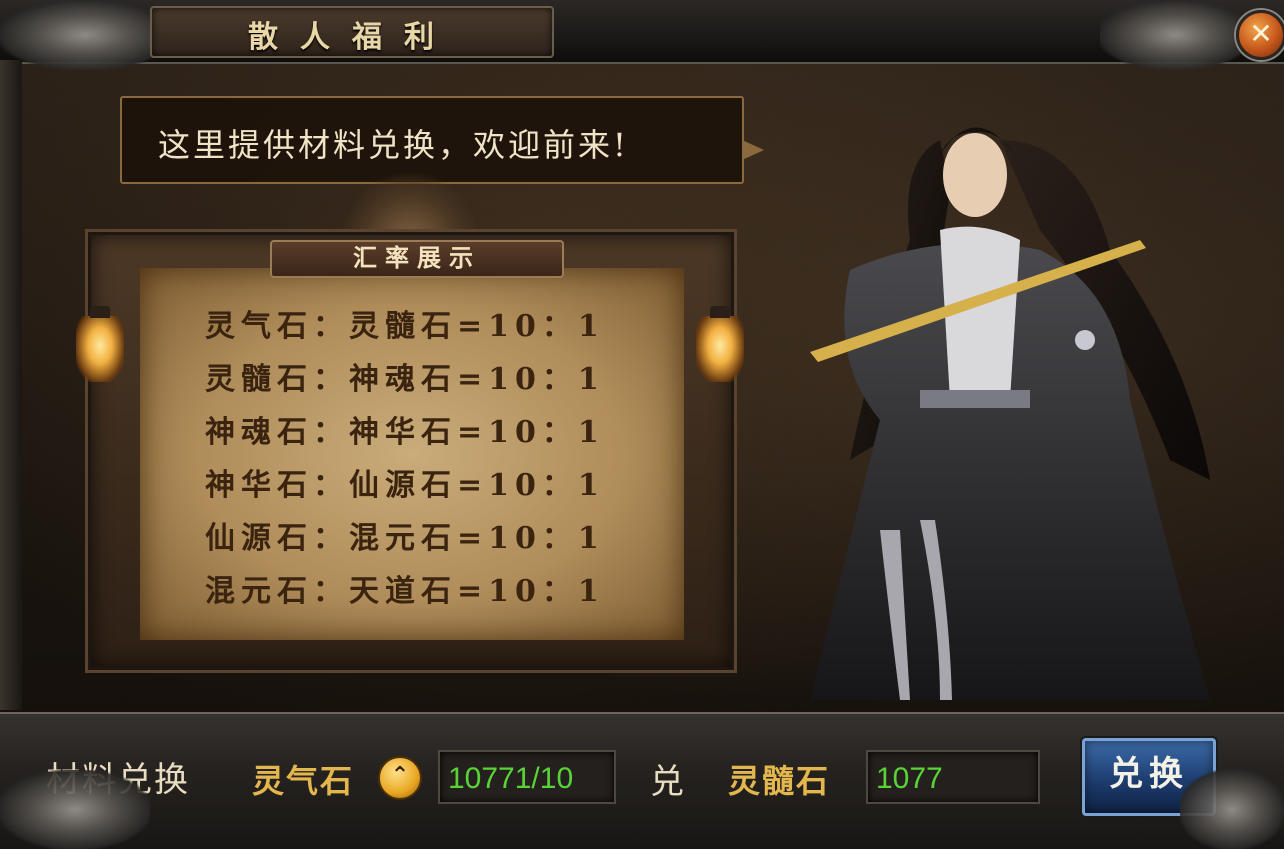 The height and width of the screenshot is (849, 1284). Describe the element at coordinates (720, 344) in the screenshot. I see `lantern-right-icon` at that location.